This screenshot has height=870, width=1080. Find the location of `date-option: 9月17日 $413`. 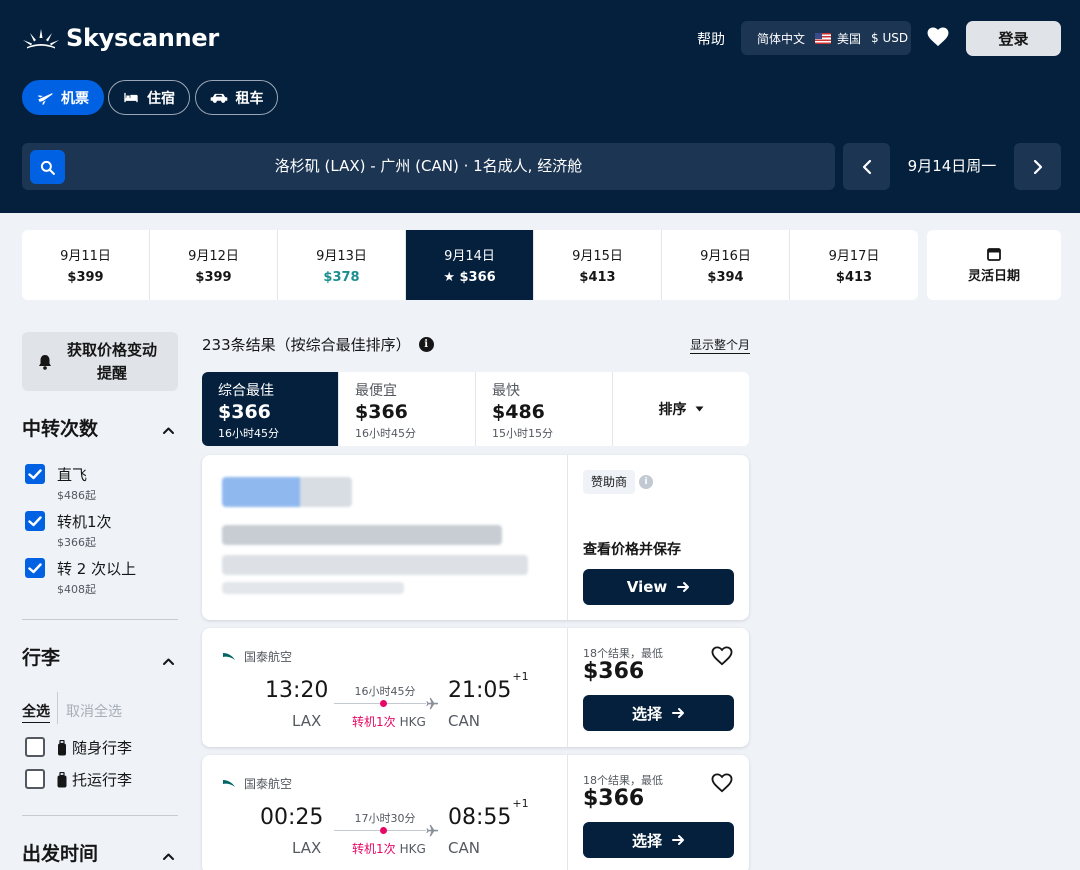

date-option: 9月17日 $413 is located at coordinates (854, 265).